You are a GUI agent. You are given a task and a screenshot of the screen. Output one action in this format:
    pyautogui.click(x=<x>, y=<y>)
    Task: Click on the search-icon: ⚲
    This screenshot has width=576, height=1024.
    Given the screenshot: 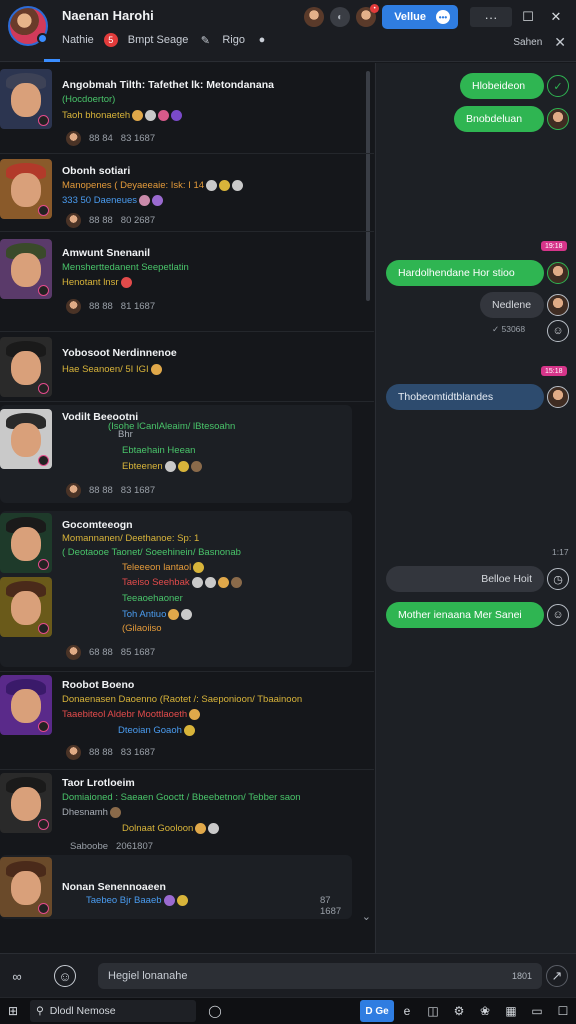 What is the action you would take?
    pyautogui.click(x=40, y=1011)
    